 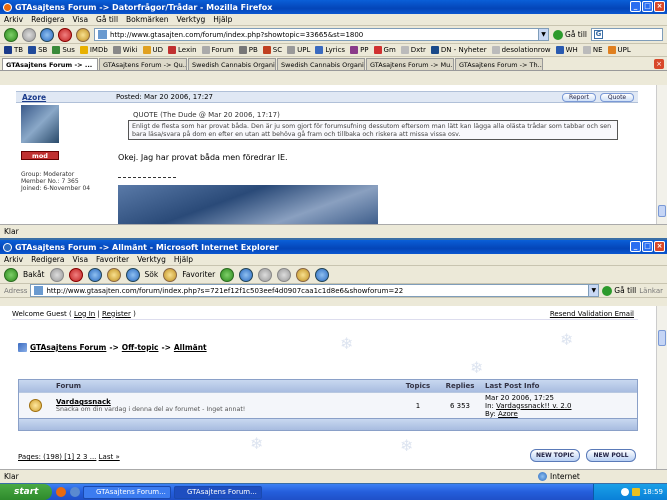 I want to click on bookmark-item: SC, so click(x=272, y=50).